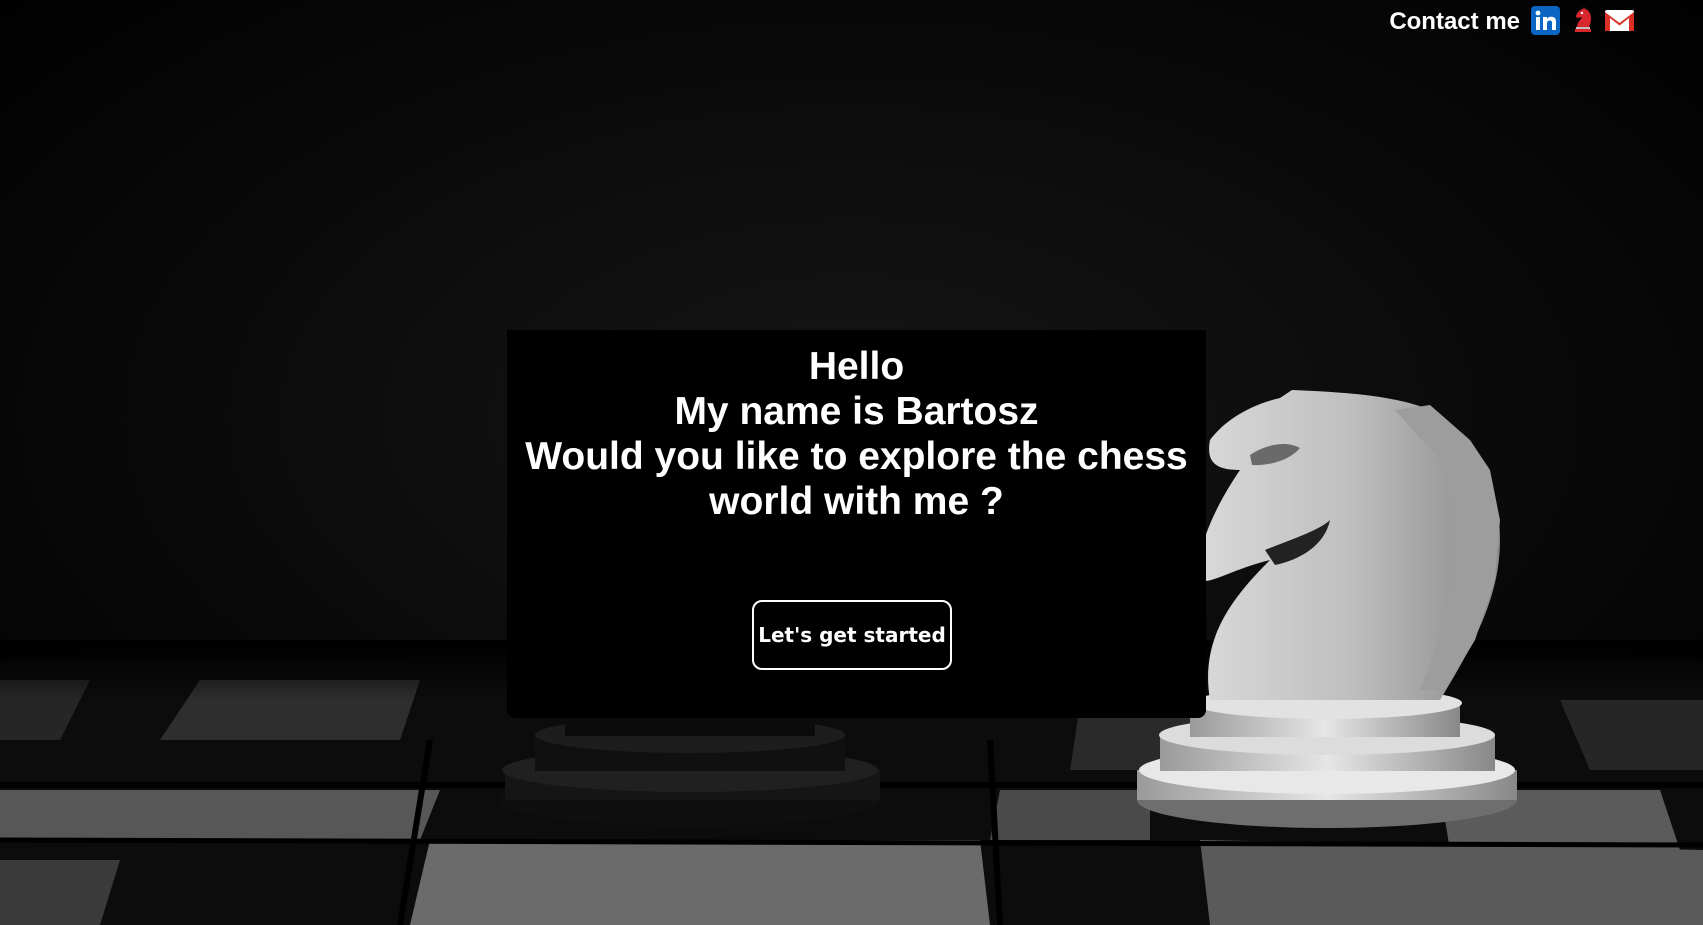  I want to click on hero-name: My name is Bartosz, so click(856, 411).